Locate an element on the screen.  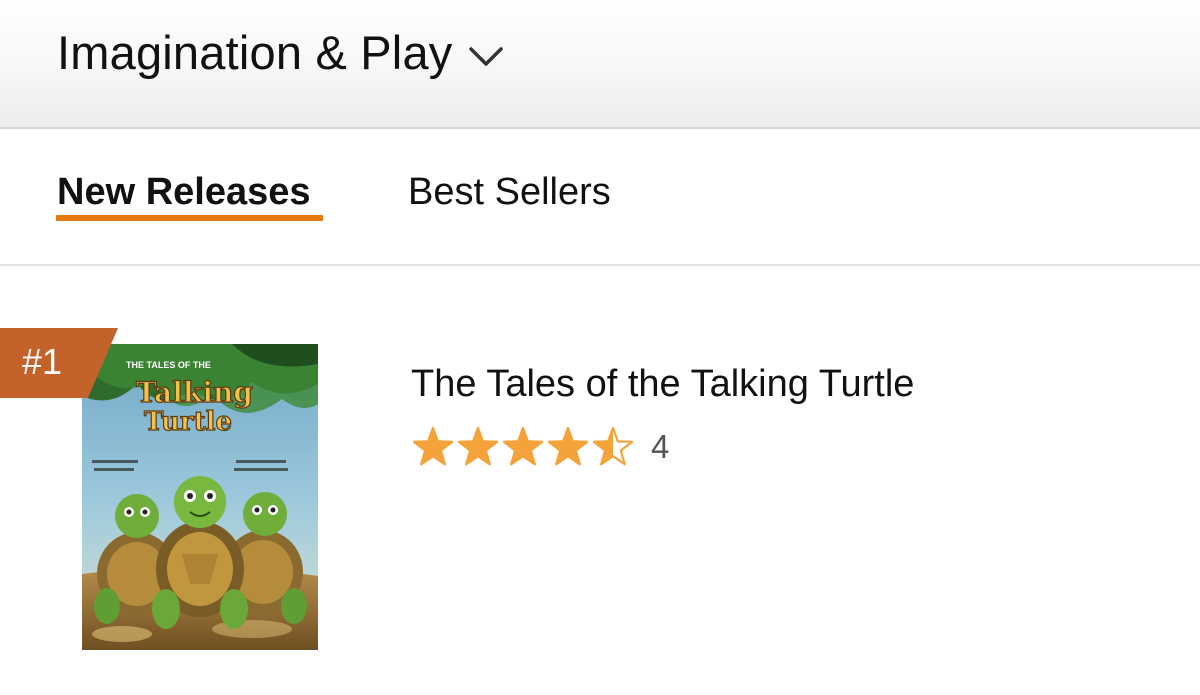
cover-title-line1: THE TALES OF THE is located at coordinates (168, 365).